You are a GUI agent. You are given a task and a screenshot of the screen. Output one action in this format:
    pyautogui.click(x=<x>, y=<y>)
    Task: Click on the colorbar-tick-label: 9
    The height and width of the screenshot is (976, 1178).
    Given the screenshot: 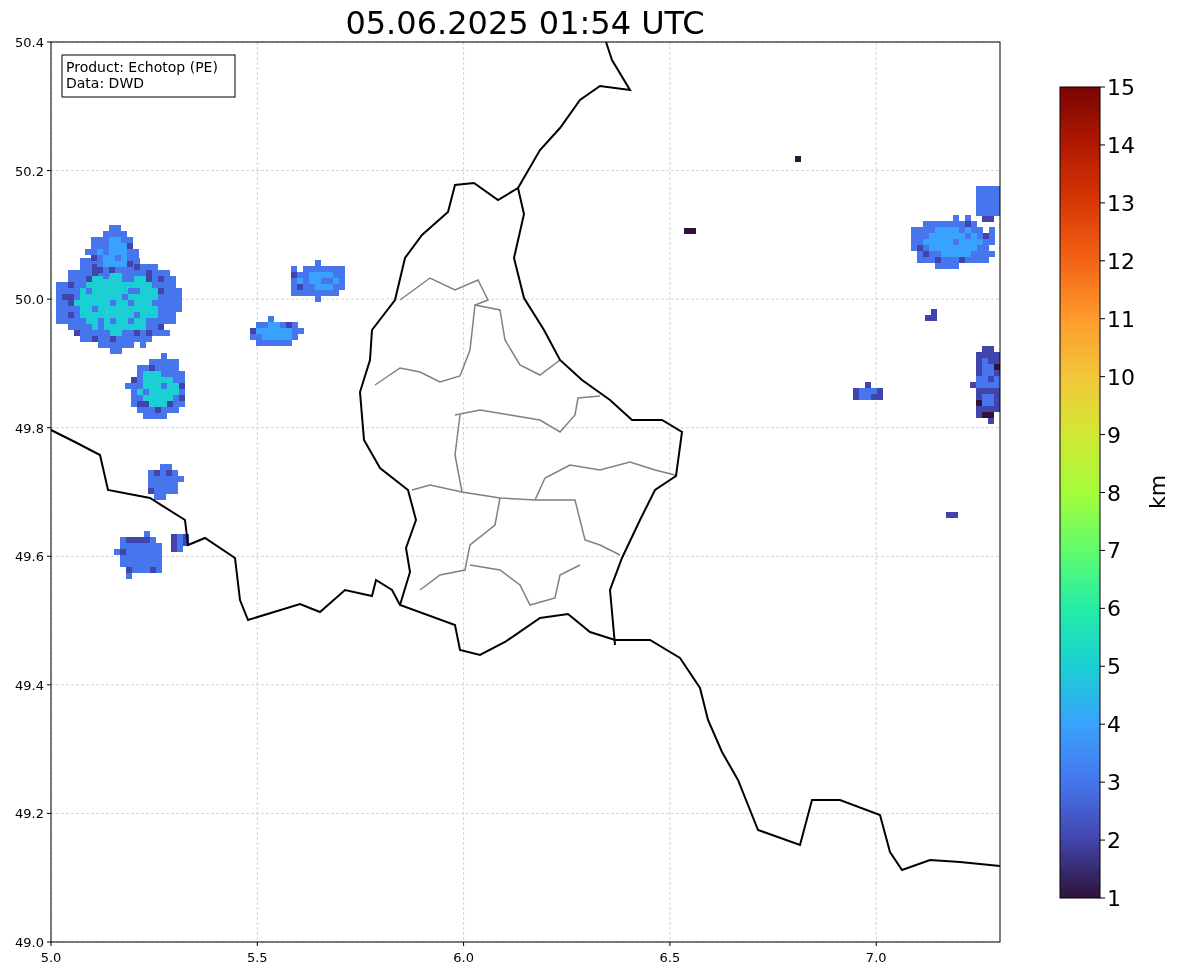 What is the action you would take?
    pyautogui.click(x=1114, y=435)
    